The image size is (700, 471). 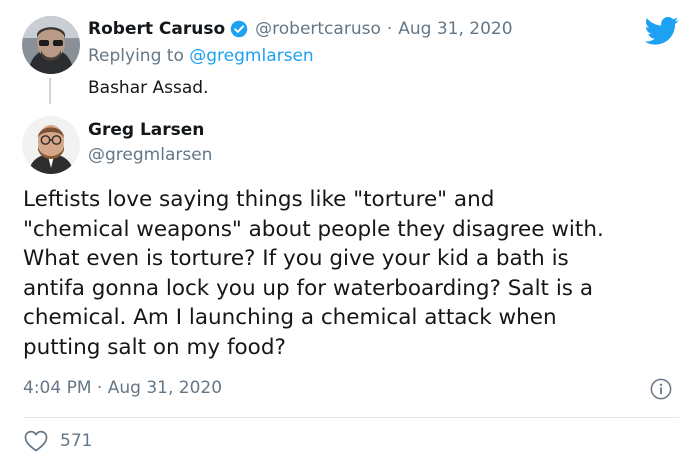 What do you see at coordinates (58, 441) in the screenshot?
I see `like-button: 571` at bounding box center [58, 441].